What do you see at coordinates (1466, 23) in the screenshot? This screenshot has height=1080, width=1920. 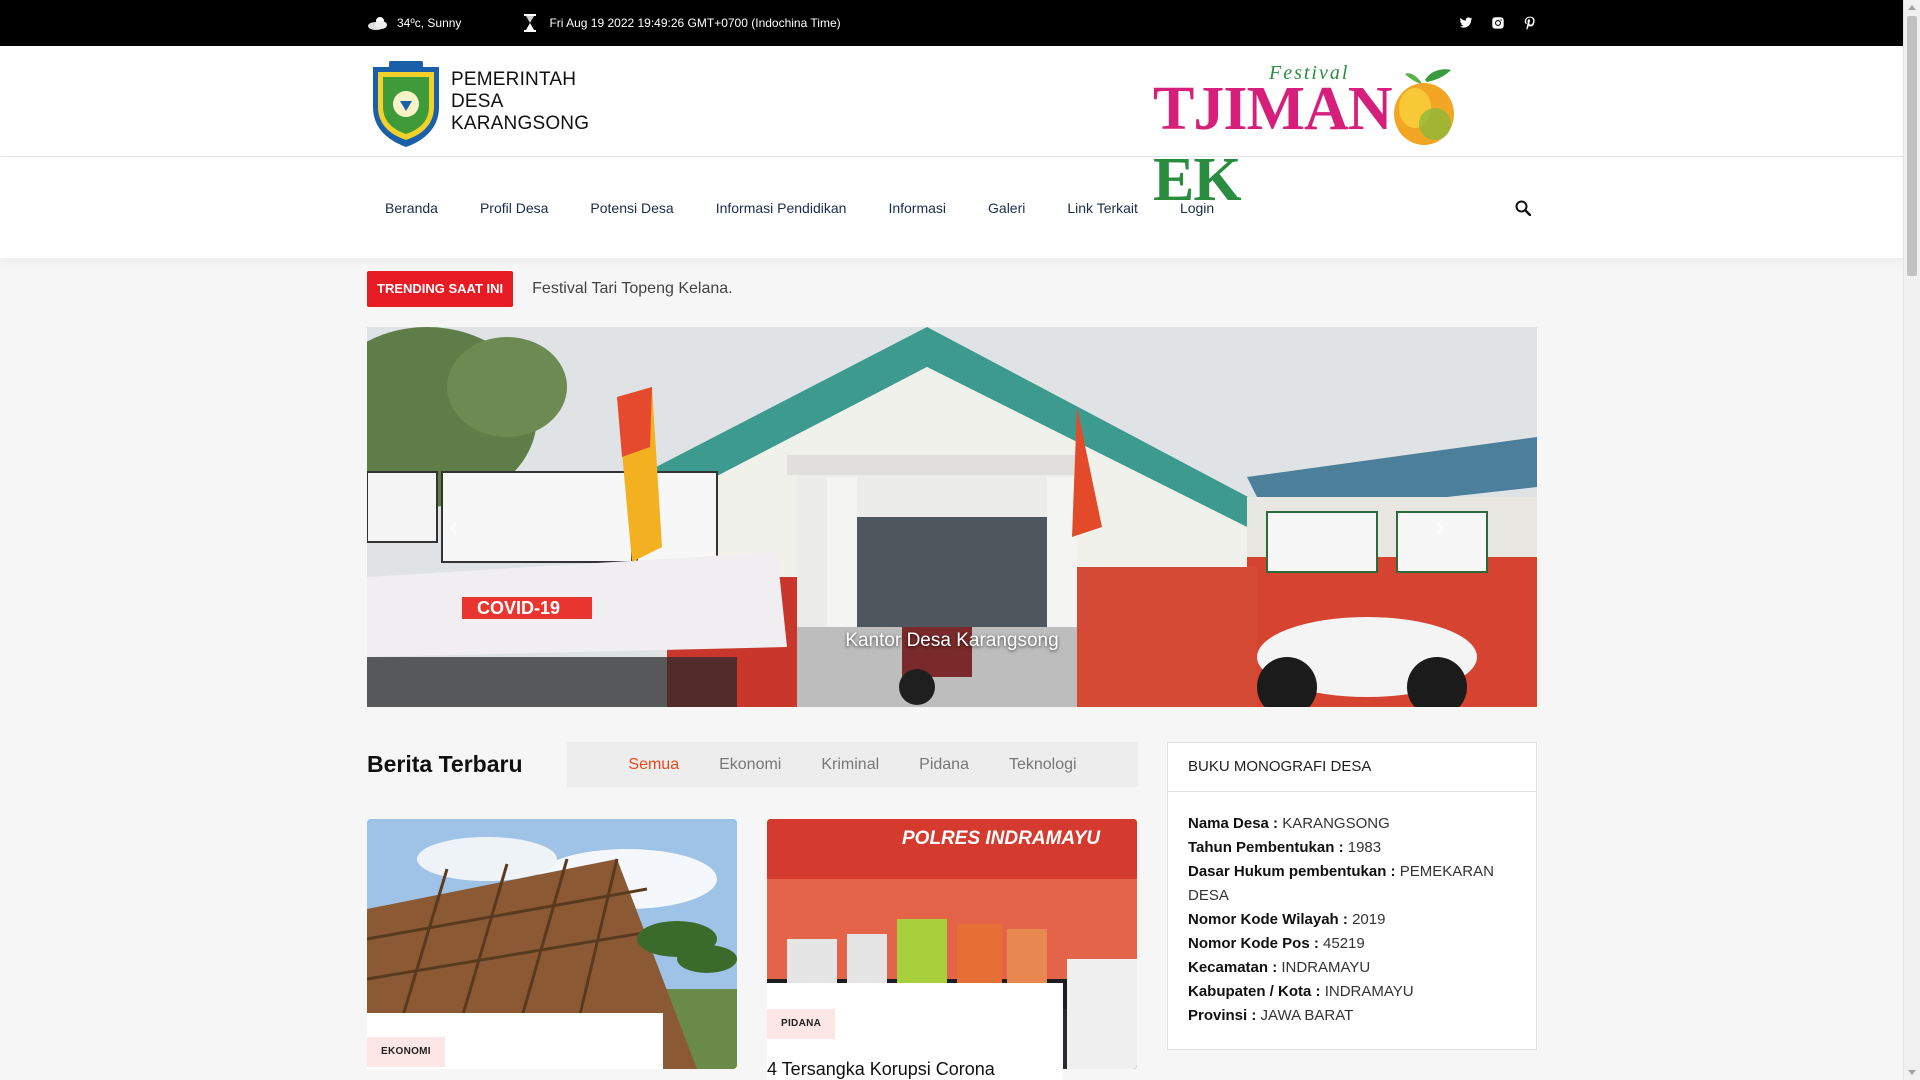 I see `twitter-icon` at bounding box center [1466, 23].